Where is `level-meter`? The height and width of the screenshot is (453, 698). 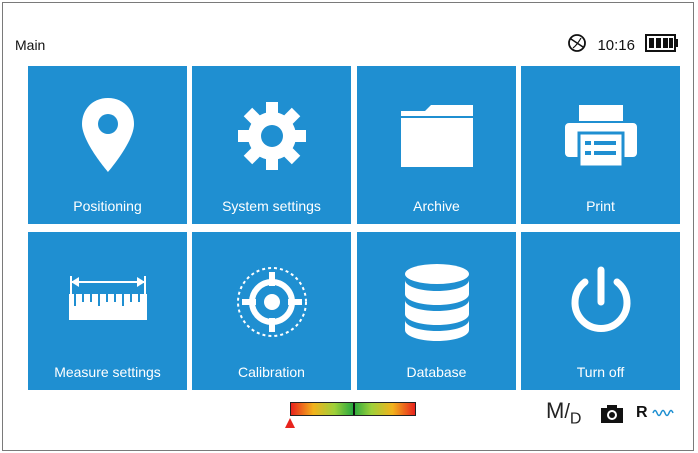
level-meter is located at coordinates (353, 409).